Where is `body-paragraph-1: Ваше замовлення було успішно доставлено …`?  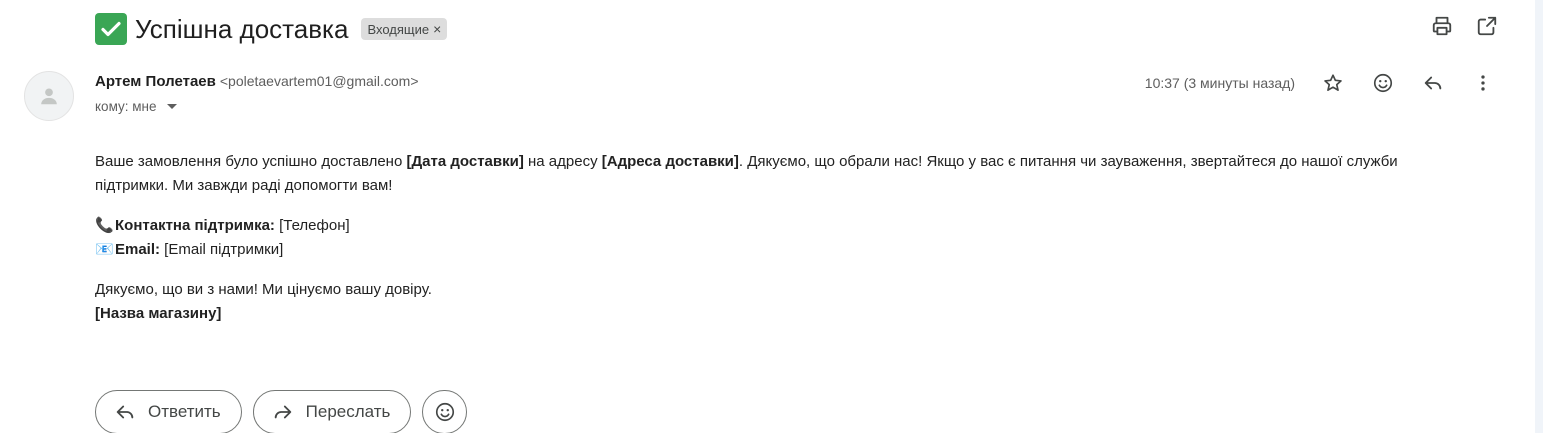 body-paragraph-1: Ваше замовлення було успішно доставлено … is located at coordinates (785, 174).